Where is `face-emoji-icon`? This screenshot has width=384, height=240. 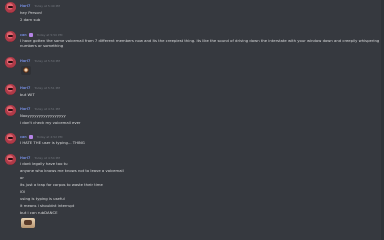
face-emoji-icon is located at coordinates (26, 70).